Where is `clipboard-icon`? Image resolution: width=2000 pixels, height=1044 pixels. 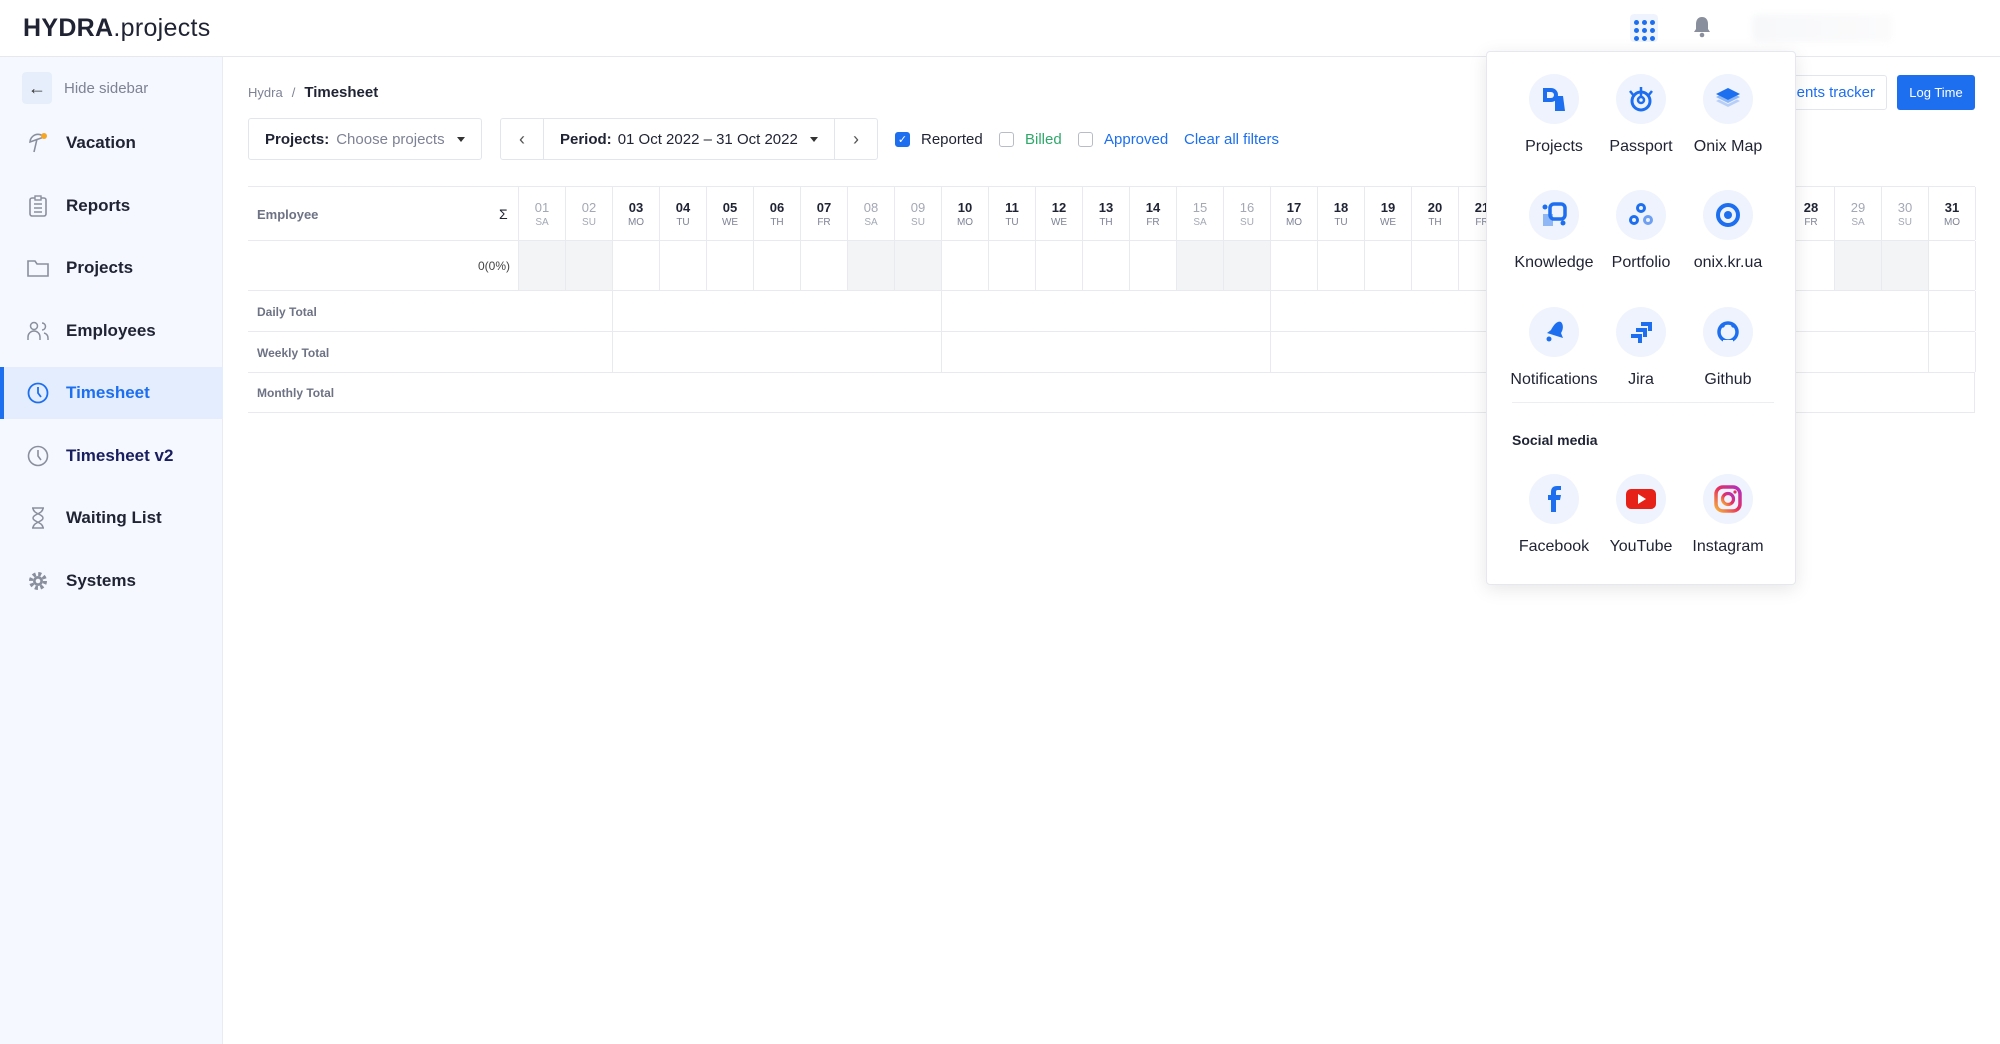
clipboard-icon is located at coordinates (38, 206).